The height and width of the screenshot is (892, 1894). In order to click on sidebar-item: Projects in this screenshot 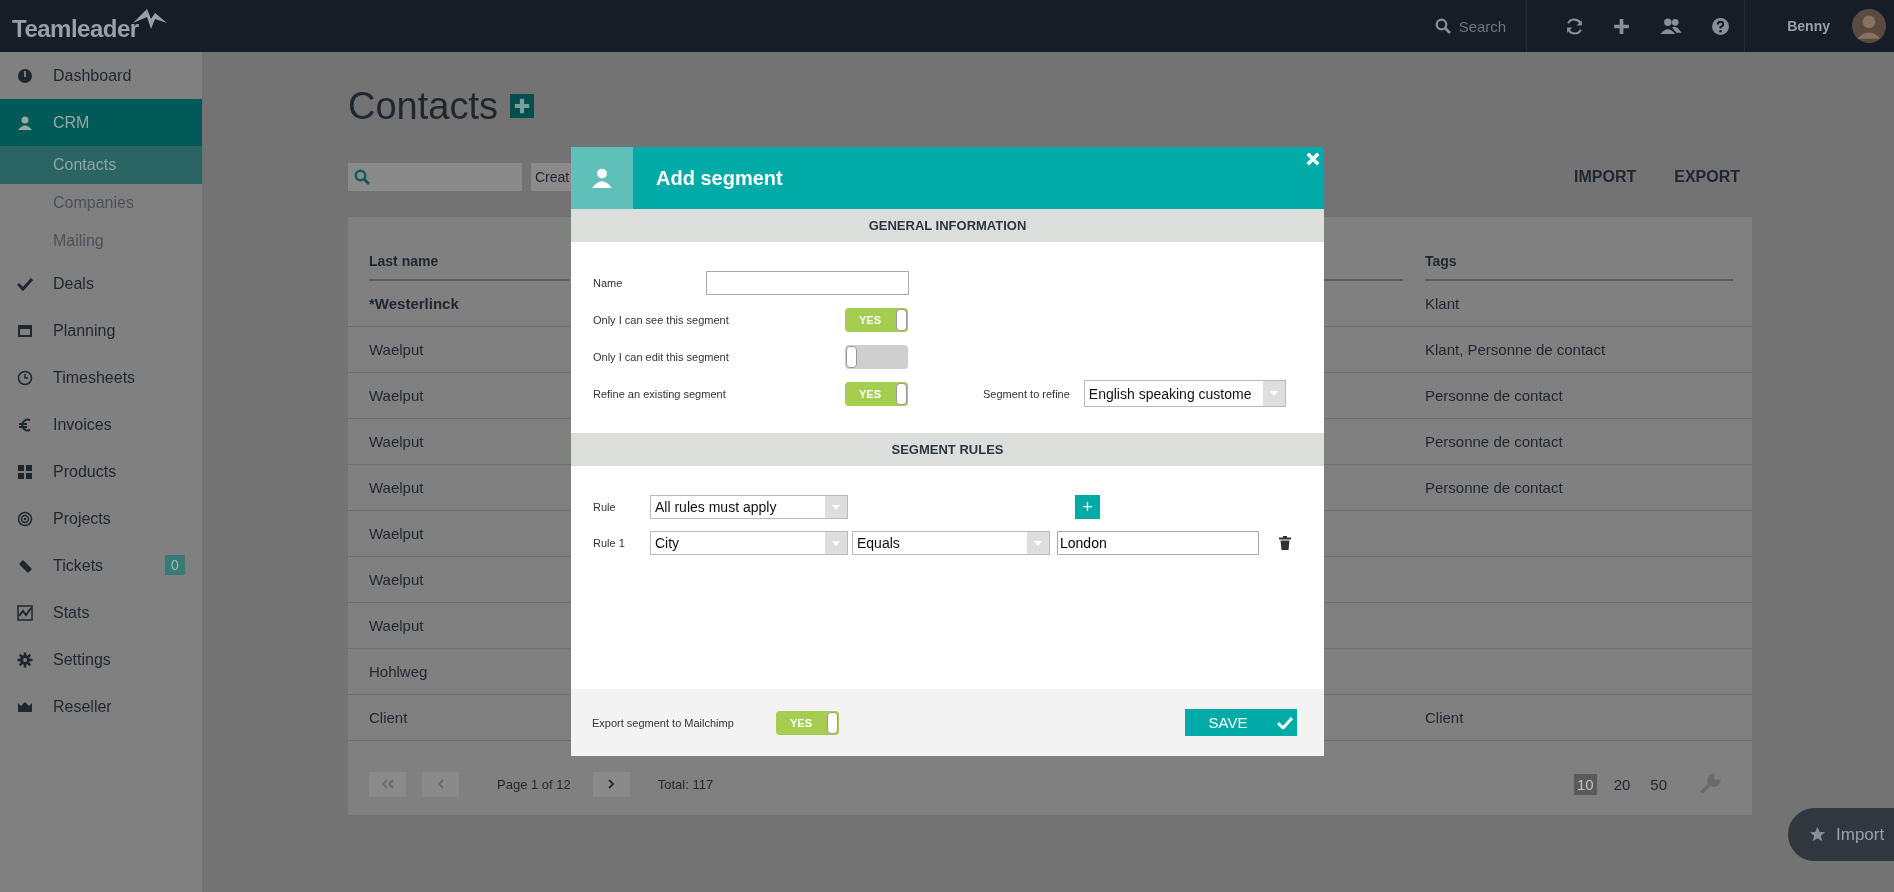, I will do `click(101, 518)`.